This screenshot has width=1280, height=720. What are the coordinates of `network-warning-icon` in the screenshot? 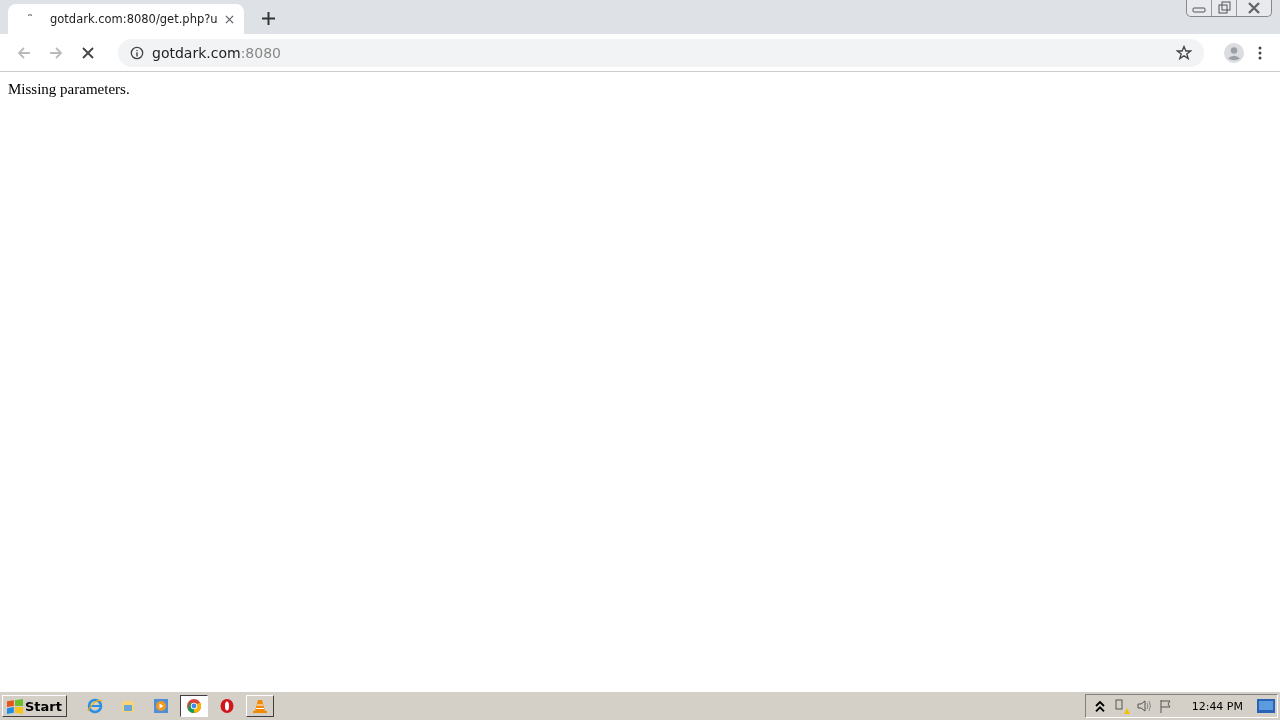 It's located at (1121, 706).